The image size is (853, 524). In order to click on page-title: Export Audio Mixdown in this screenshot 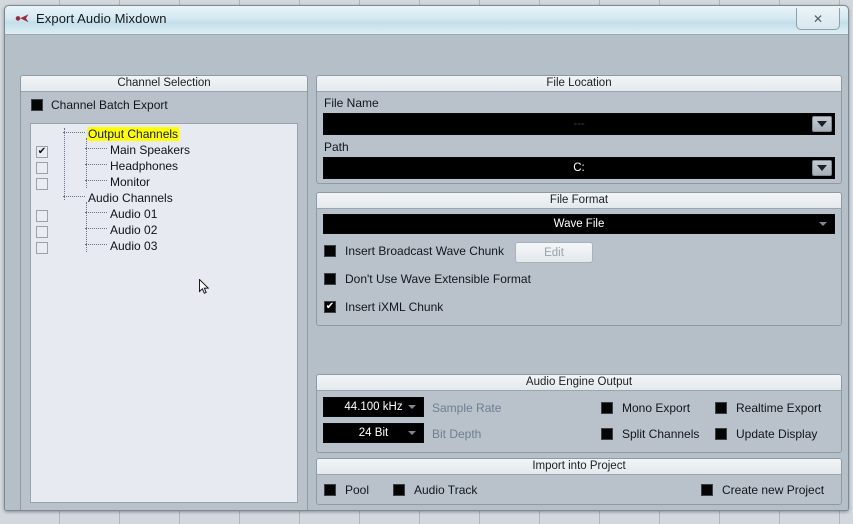, I will do `click(101, 18)`.